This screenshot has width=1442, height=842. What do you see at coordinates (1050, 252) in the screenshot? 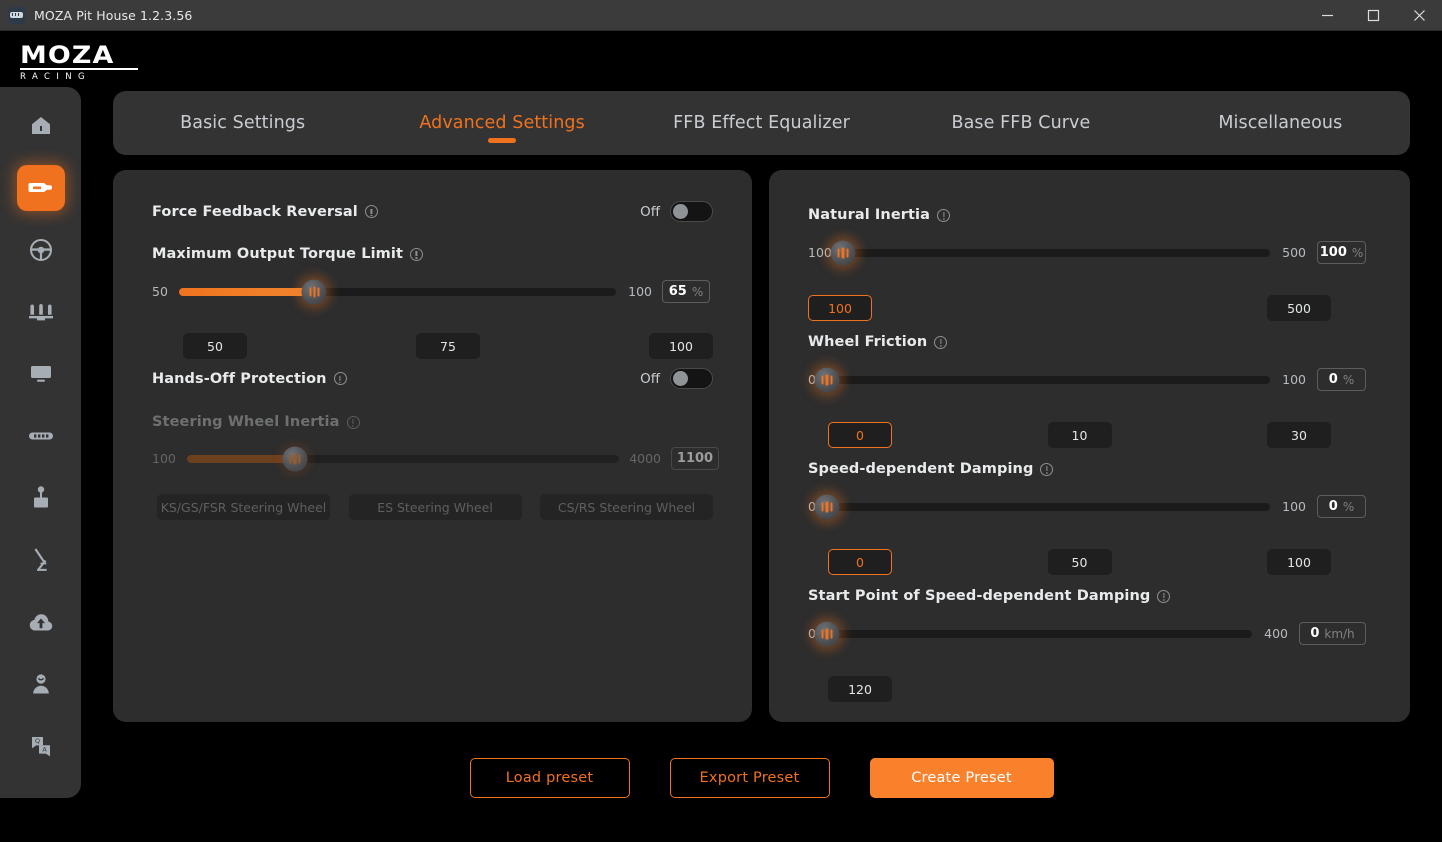
I see `natural-inertia-slider` at bounding box center [1050, 252].